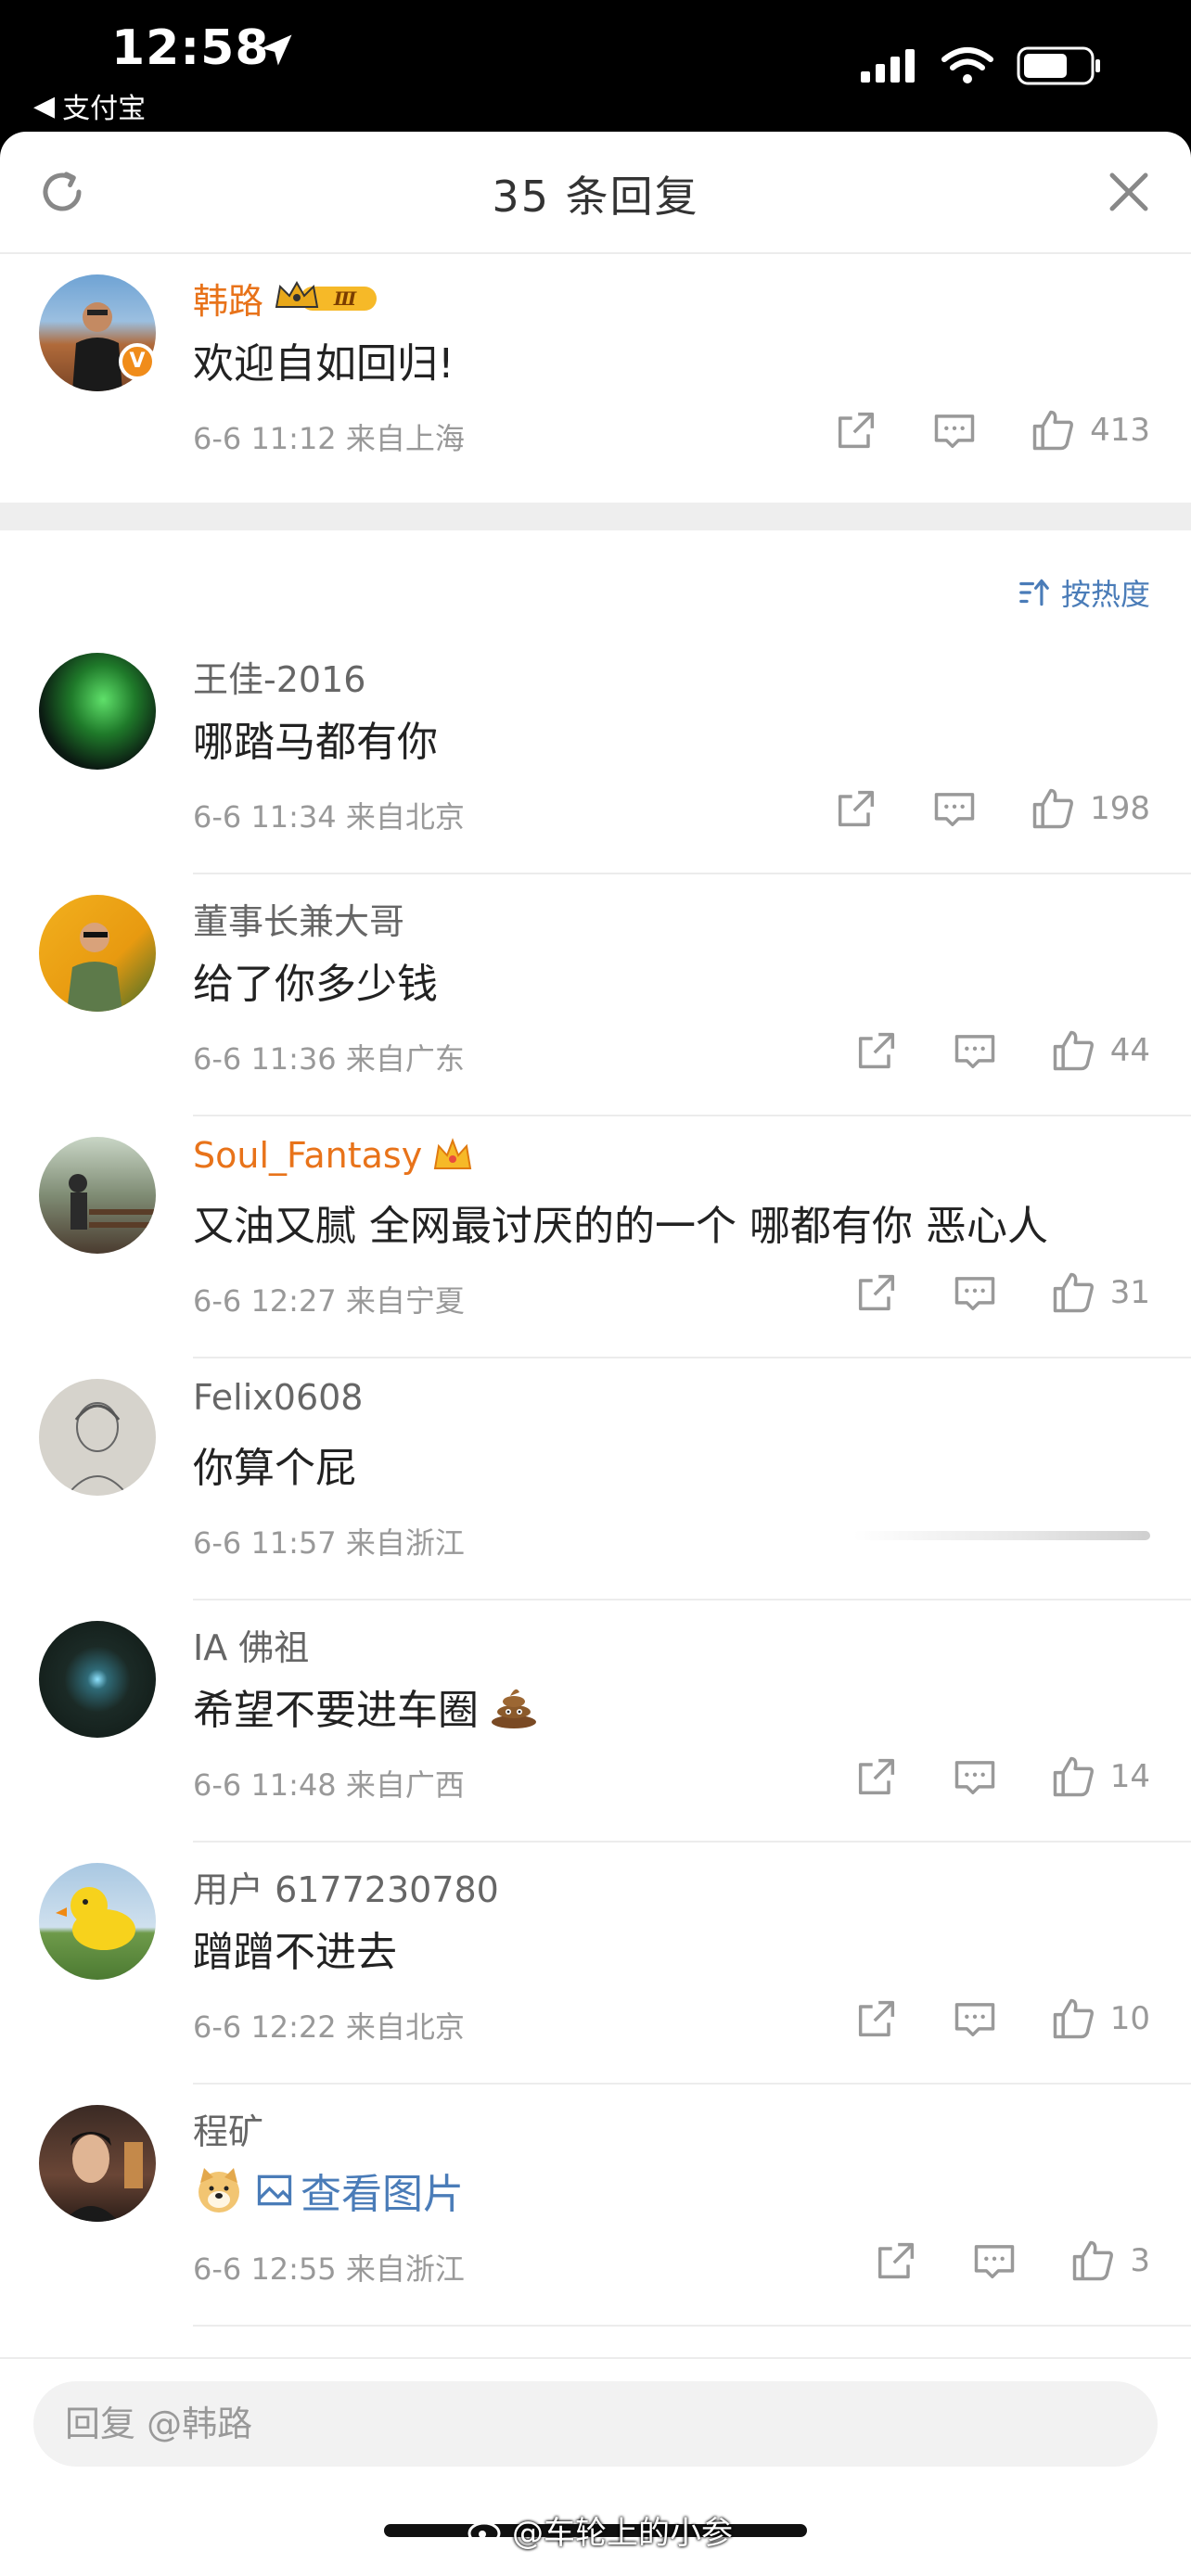 Image resolution: width=1191 pixels, height=2576 pixels. I want to click on status-bar: 12:58 ◀ 支付宝, so click(595, 66).